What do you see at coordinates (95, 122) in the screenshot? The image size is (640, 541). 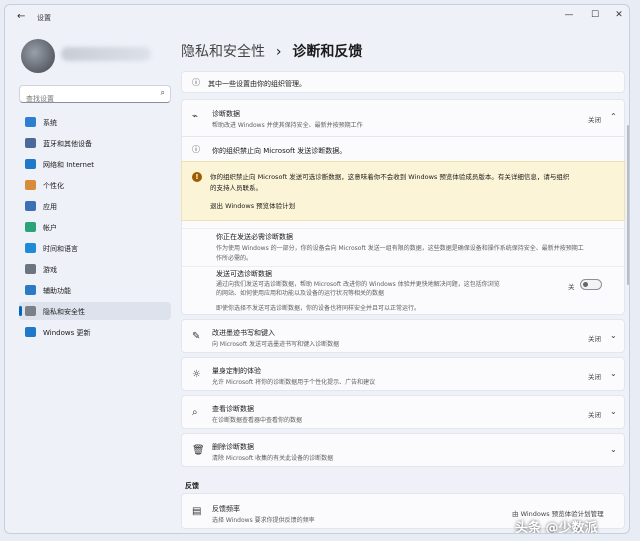 I see `sidebar-item: 系统` at bounding box center [95, 122].